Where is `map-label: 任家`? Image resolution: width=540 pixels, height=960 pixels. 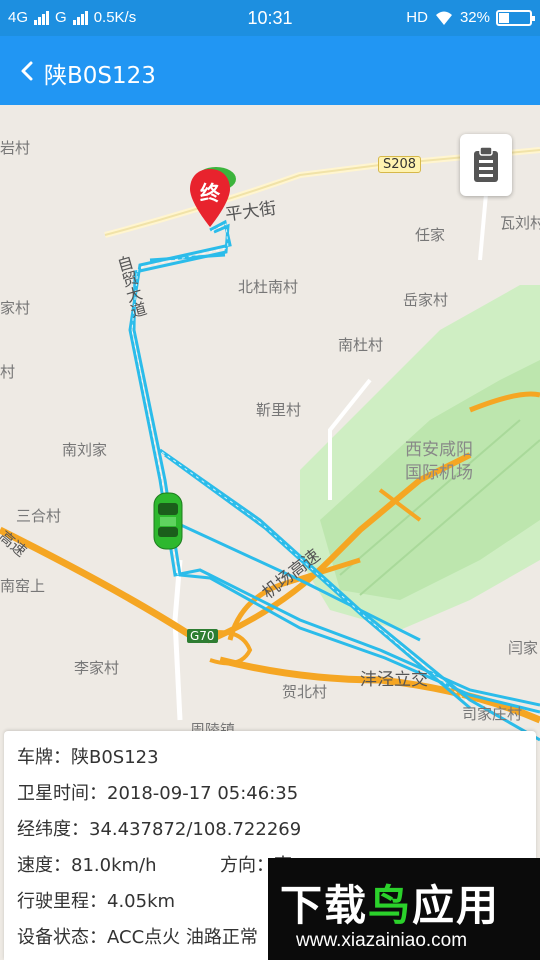
map-label: 任家 is located at coordinates (430, 235).